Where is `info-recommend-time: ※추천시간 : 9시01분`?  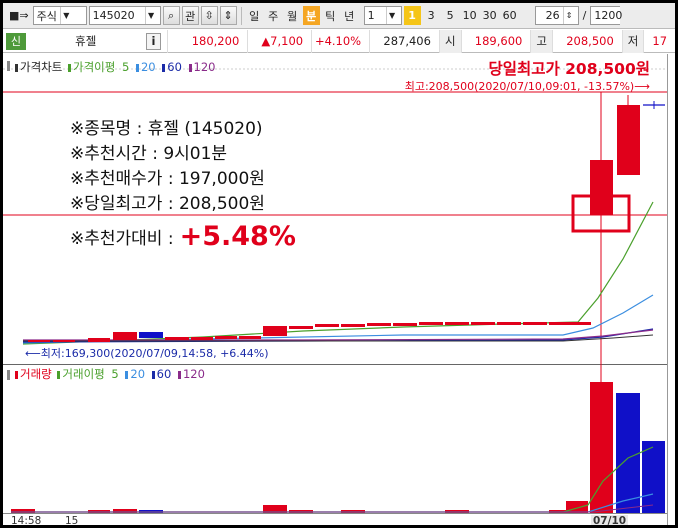 info-recommend-time: ※추천시간 : 9시01분 is located at coordinates (149, 154).